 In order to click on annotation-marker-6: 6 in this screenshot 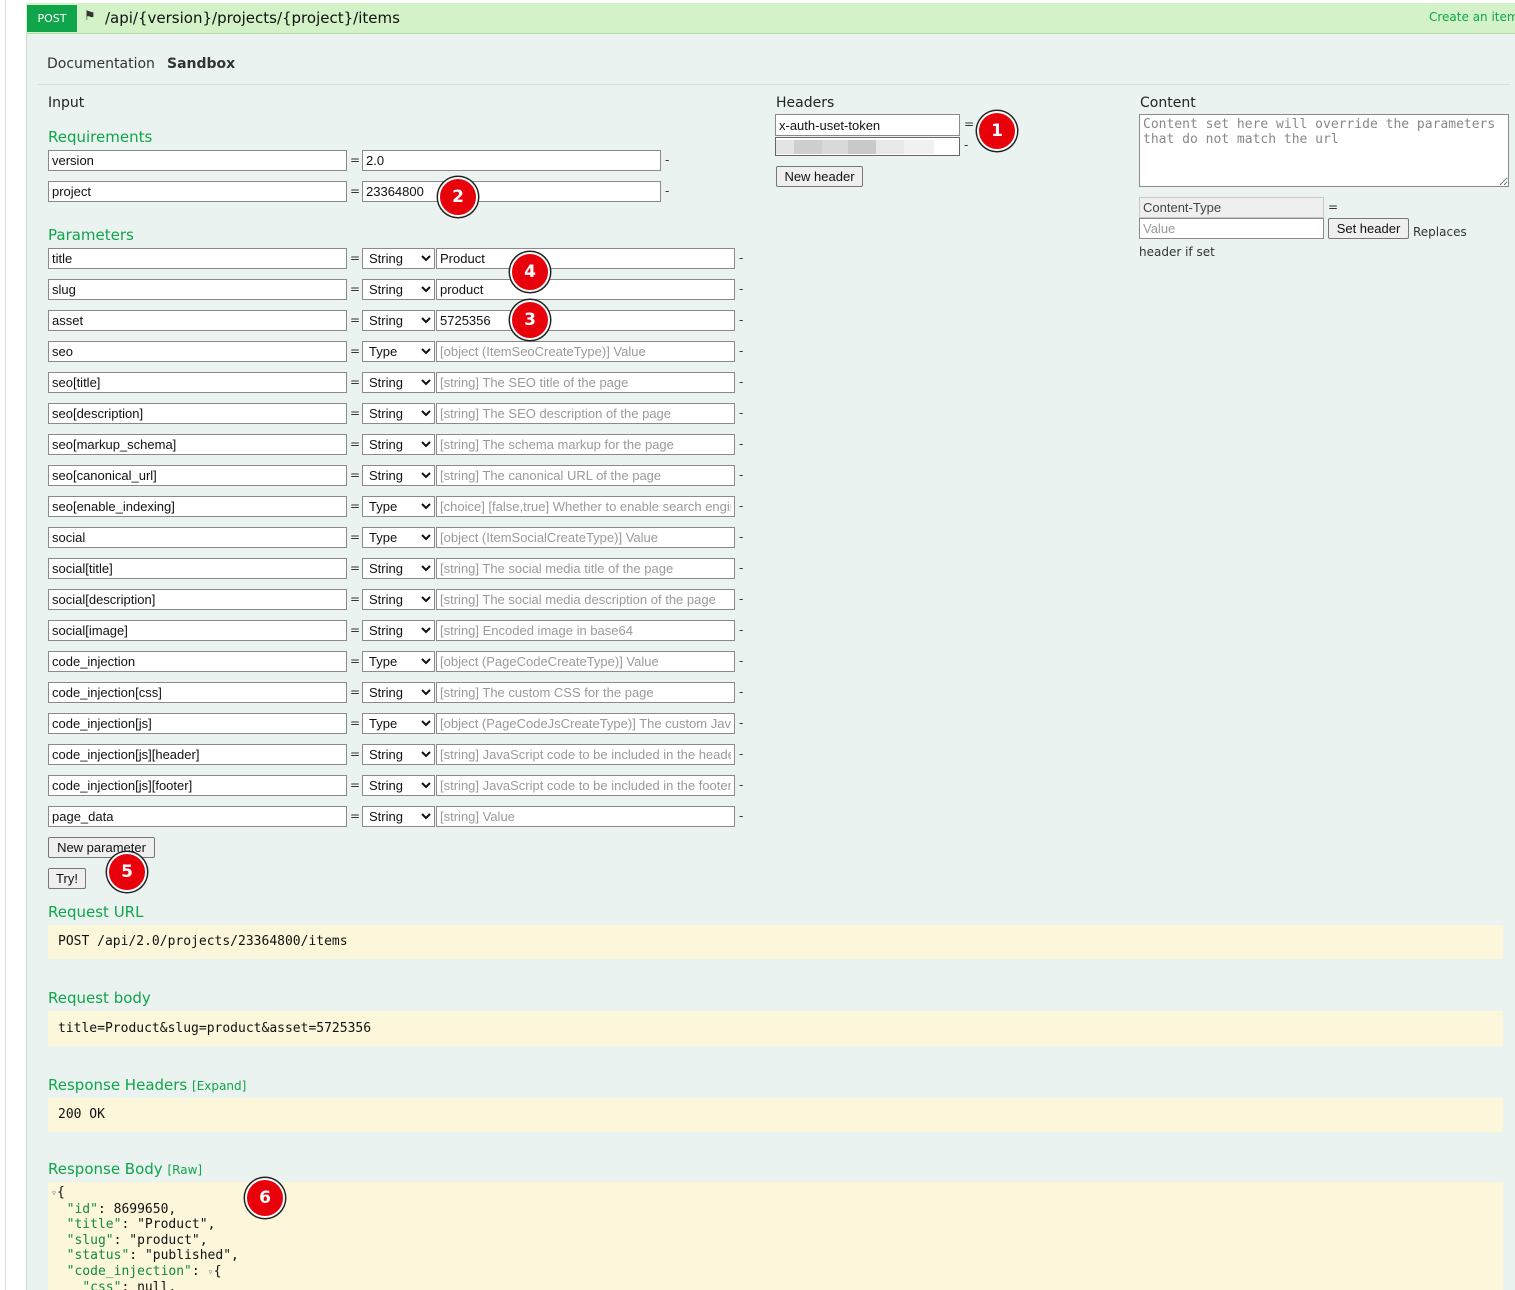, I will do `click(265, 1198)`.